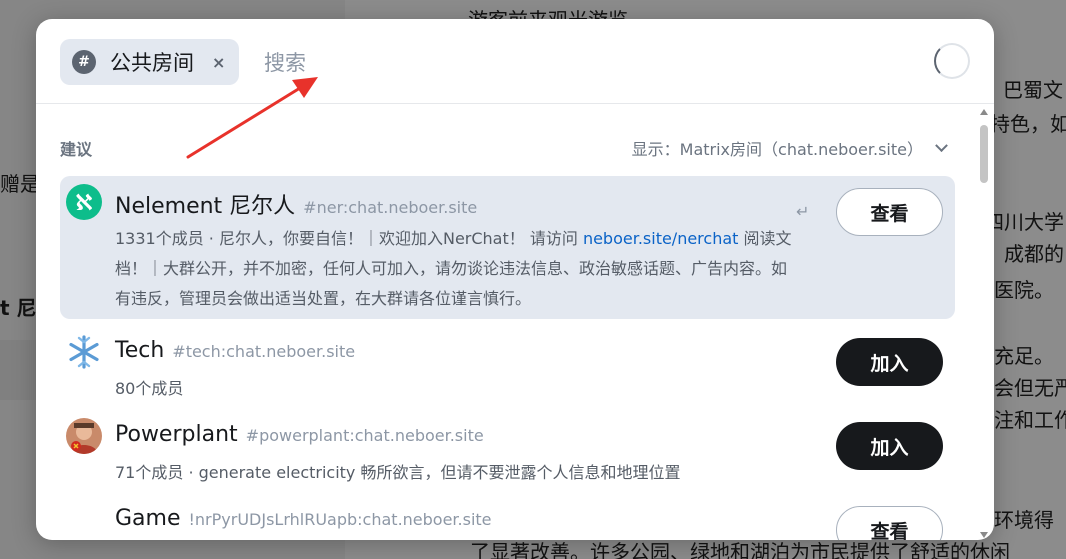  What do you see at coordinates (984, 323) in the screenshot?
I see `scrollbar` at bounding box center [984, 323].